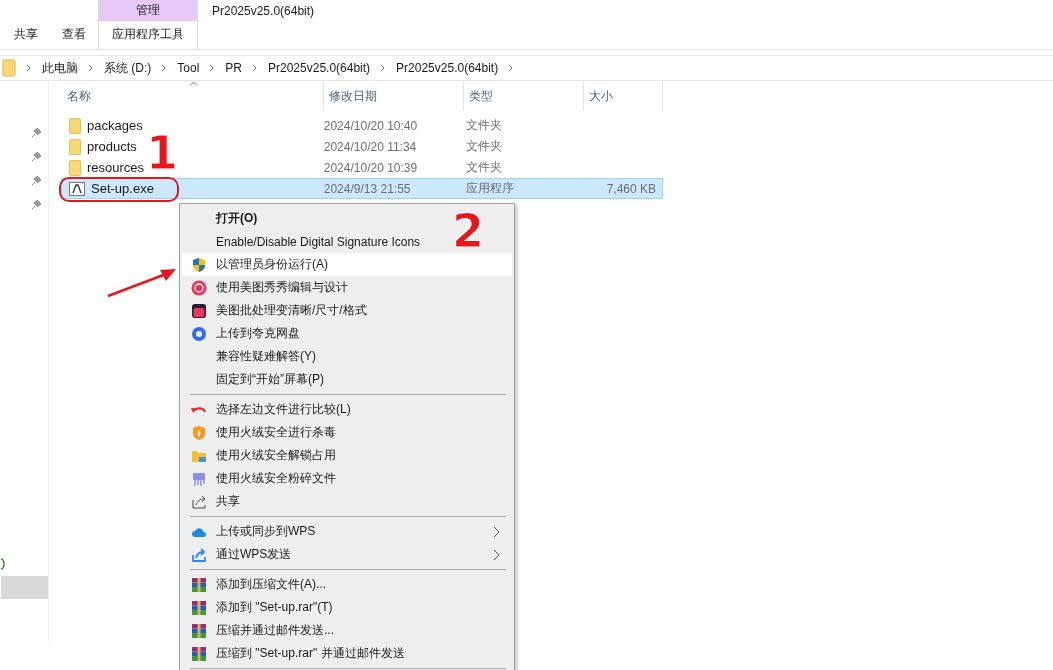 The height and width of the screenshot is (670, 1053). Describe the element at coordinates (74, 24) in the screenshot. I see `ribbon-tab: 查看` at that location.